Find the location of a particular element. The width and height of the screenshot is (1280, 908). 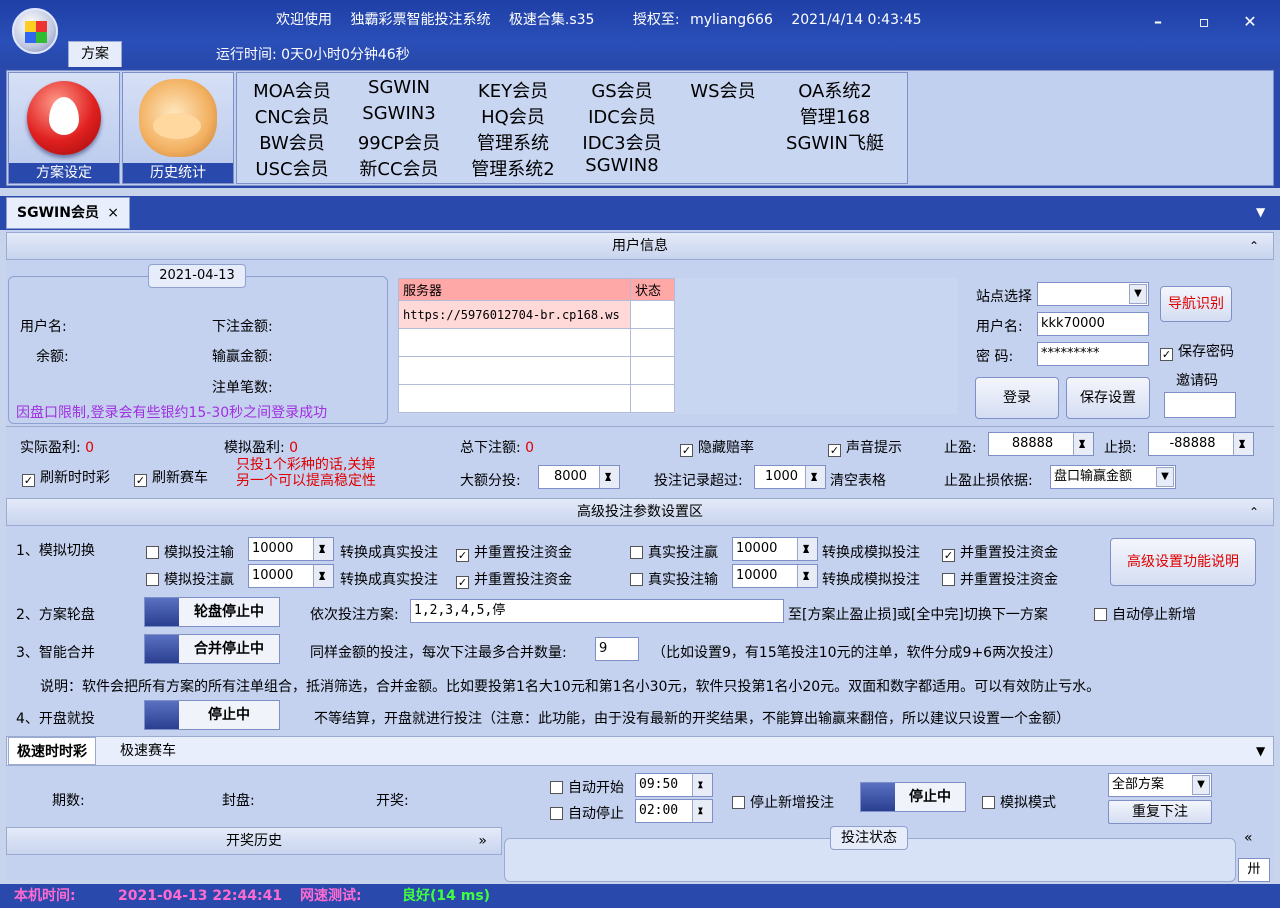

close-button: ✕ is located at coordinates (1250, 21).